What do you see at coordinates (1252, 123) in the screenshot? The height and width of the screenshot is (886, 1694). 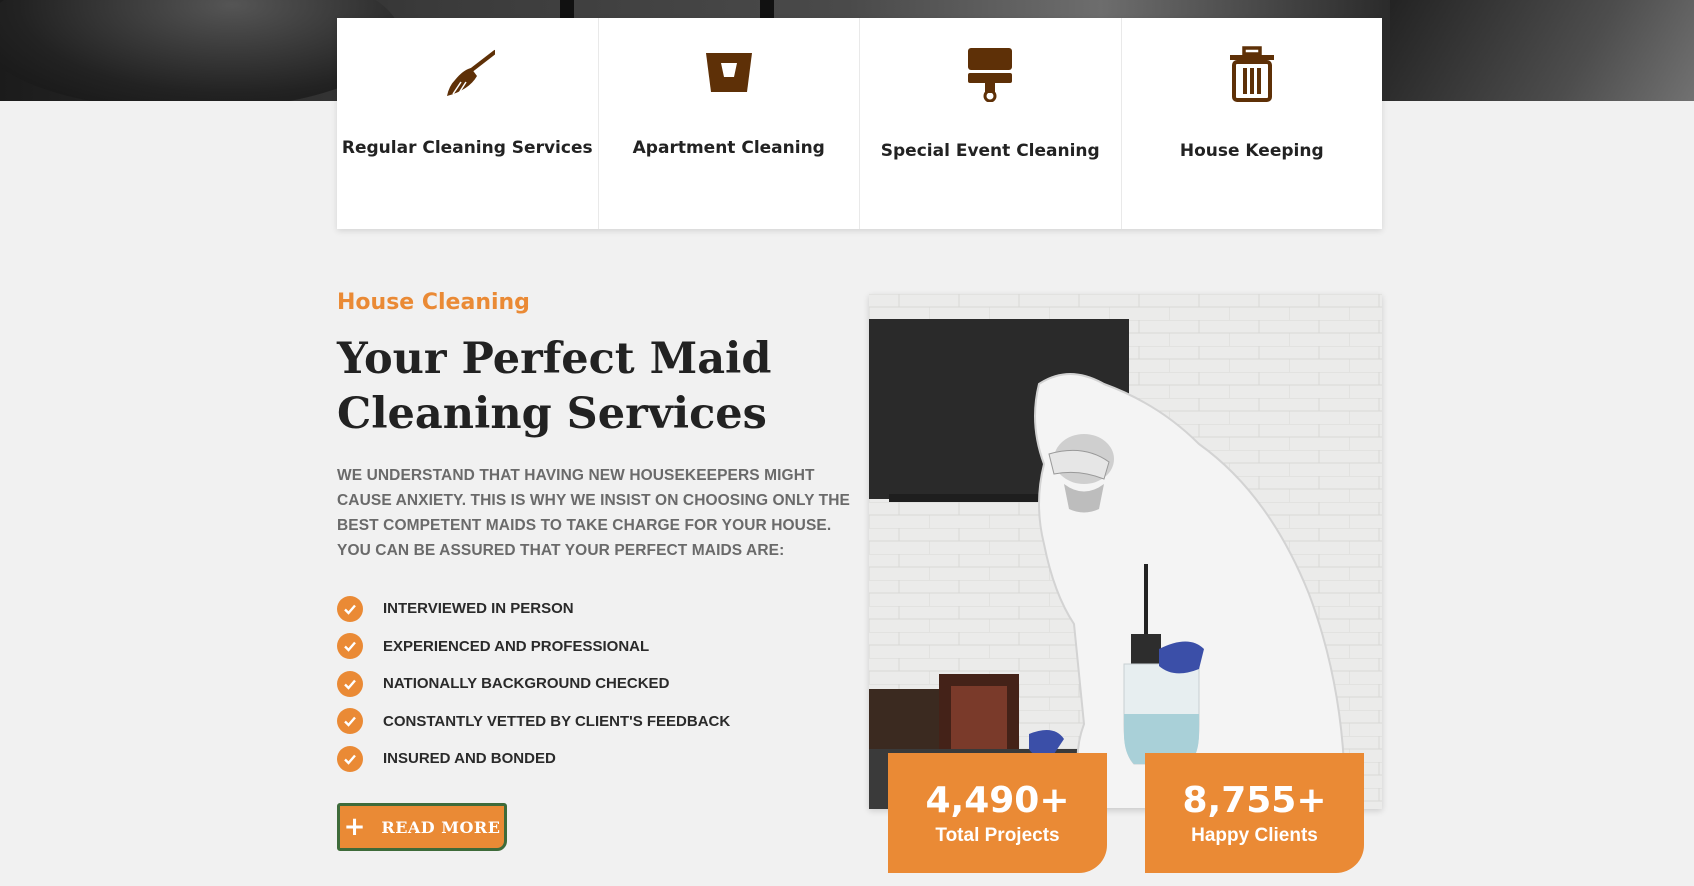 I see `service-card-house-keeping: House Keeping` at bounding box center [1252, 123].